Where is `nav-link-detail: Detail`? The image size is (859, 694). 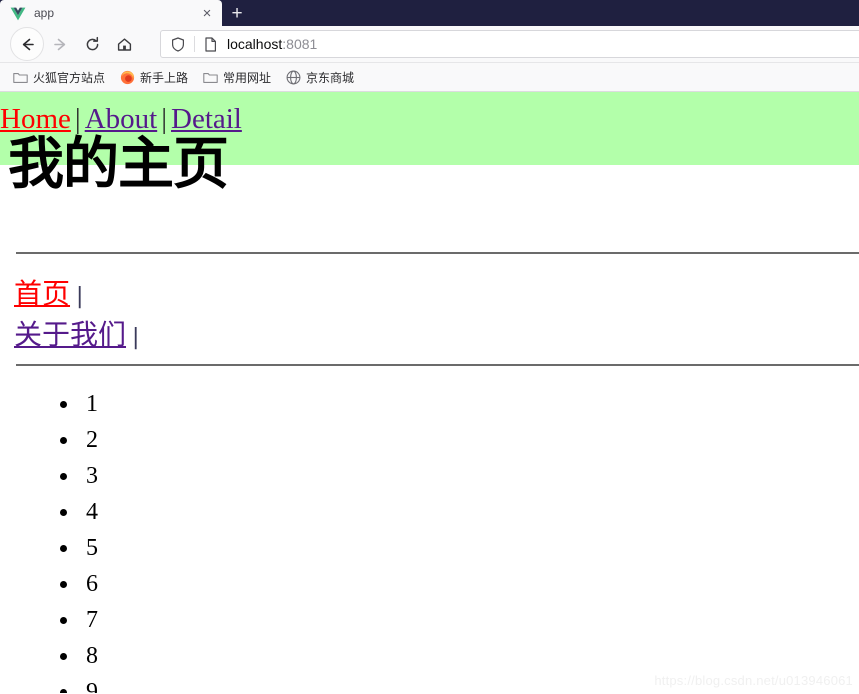
nav-link-detail: Detail is located at coordinates (206, 119).